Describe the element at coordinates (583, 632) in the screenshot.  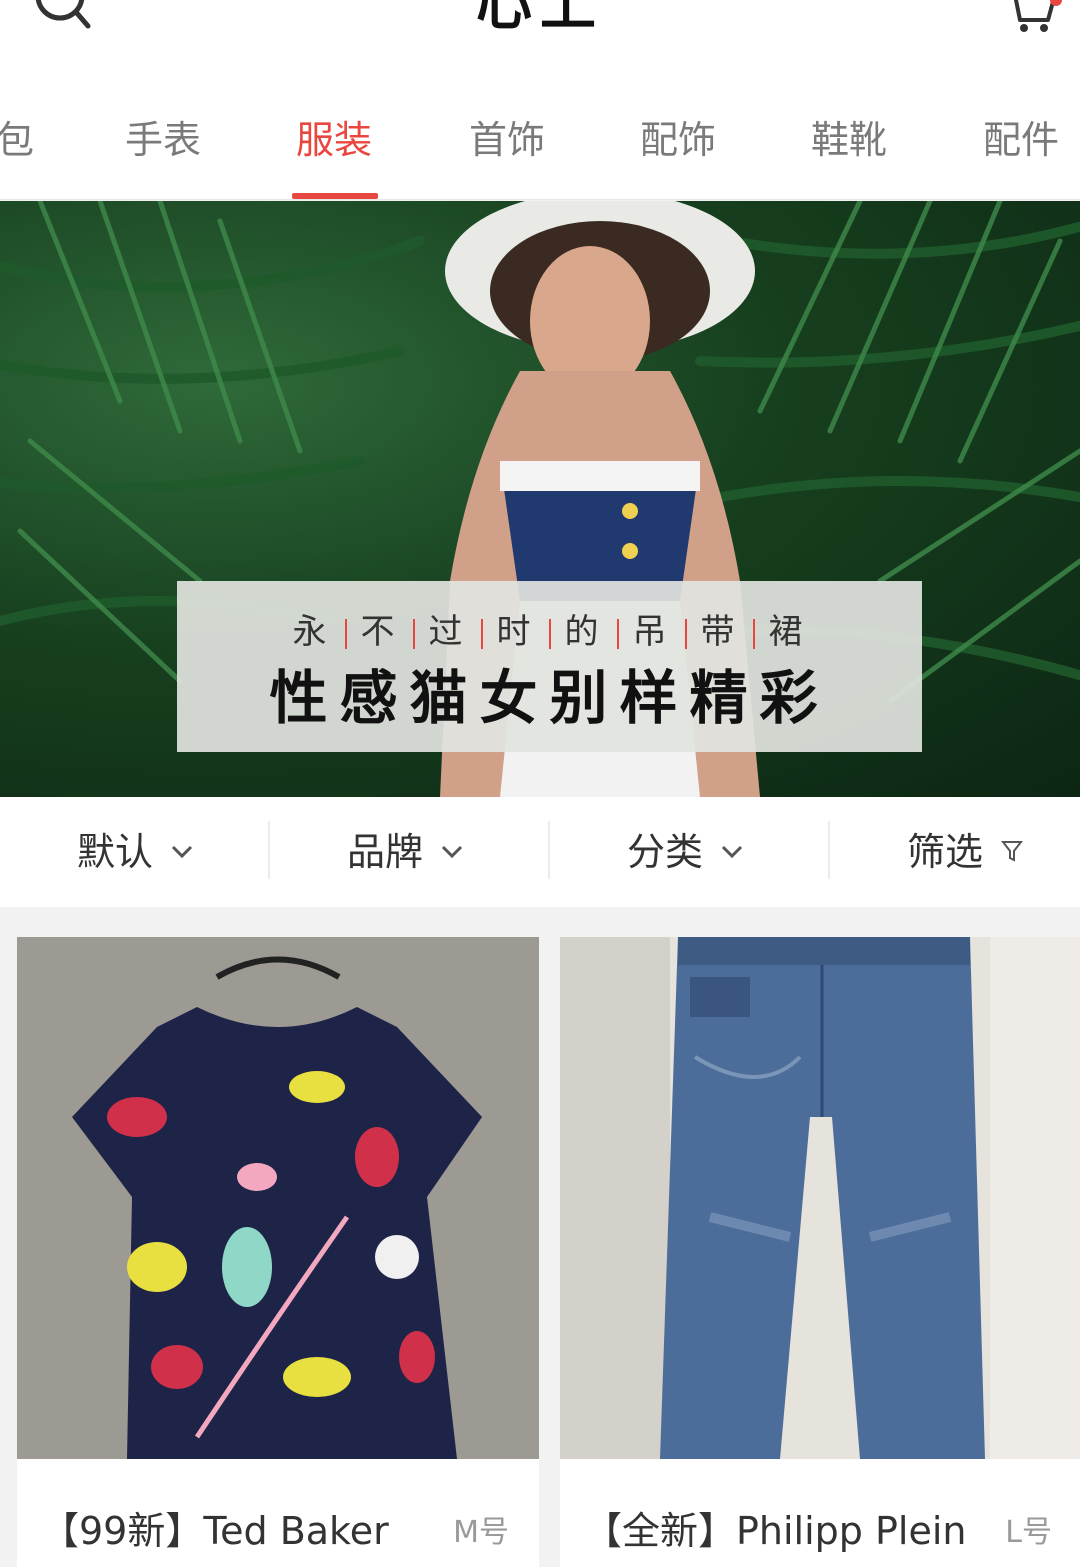
I see `banner-subtitle-char: 的` at that location.